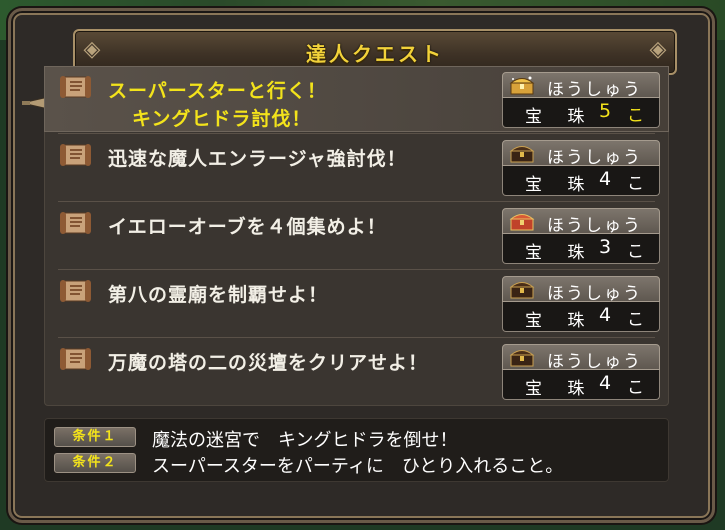 This screenshot has width=725, height=530. What do you see at coordinates (257, 159) in the screenshot?
I see `quest-title: 迅速な魔人エンラージャ強討伐！` at bounding box center [257, 159].